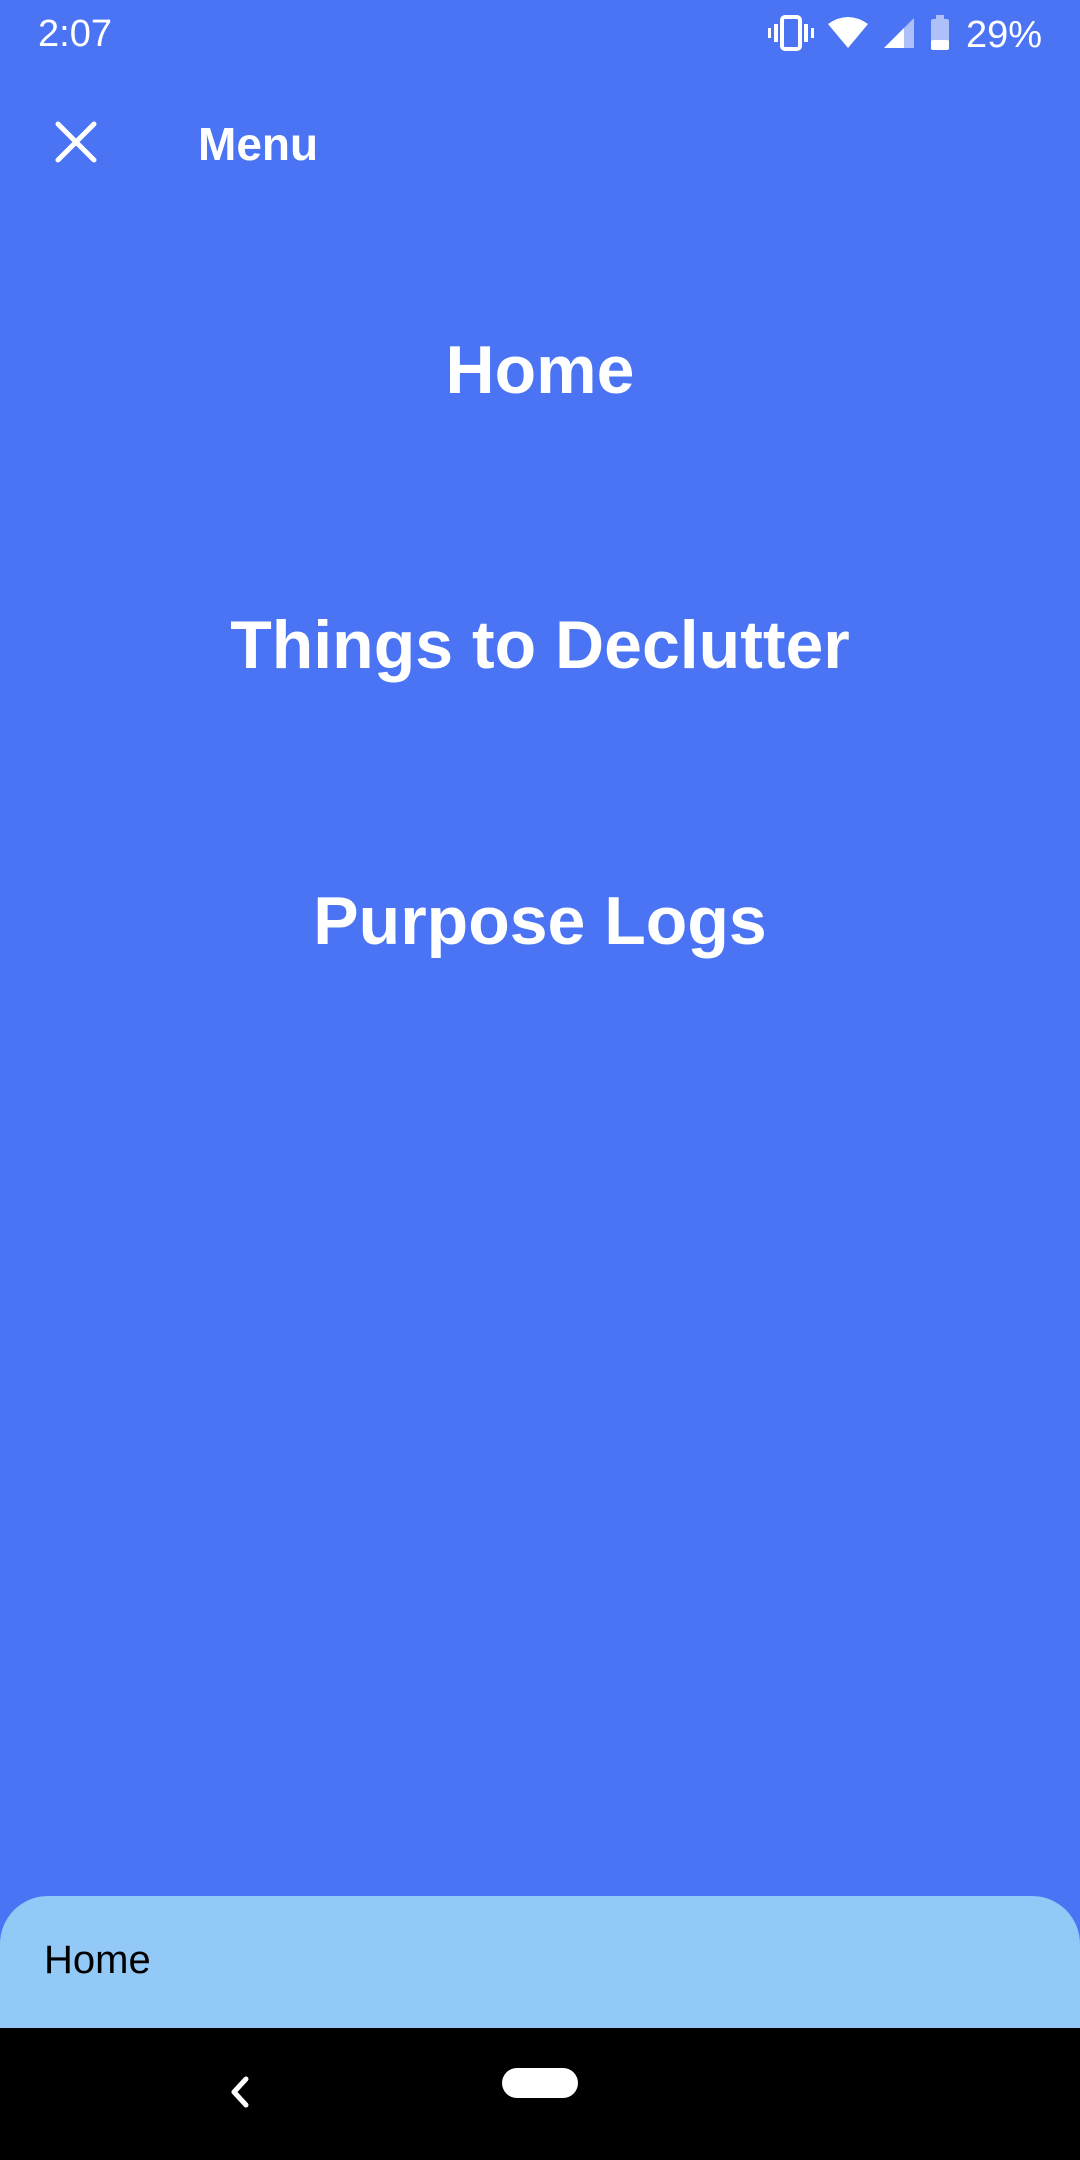 Image resolution: width=1080 pixels, height=2160 pixels. Describe the element at coordinates (847, 35) in the screenshot. I see `wifi-icon` at that location.